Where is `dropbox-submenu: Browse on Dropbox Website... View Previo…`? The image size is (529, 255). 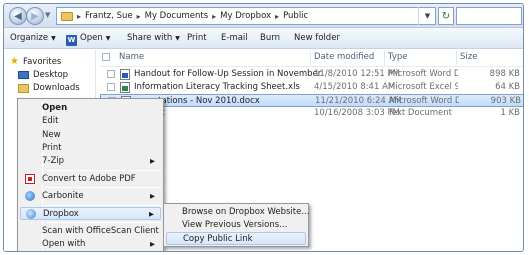 dropbox-submenu: Browse on Dropbox Website... View Previo… is located at coordinates (236, 225).